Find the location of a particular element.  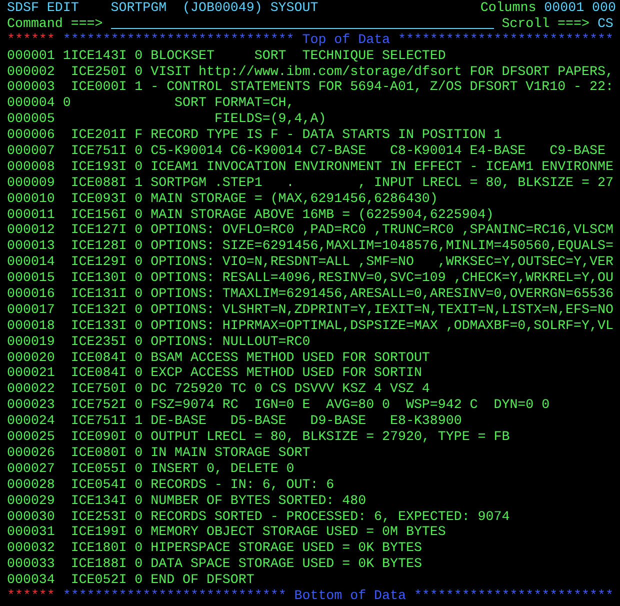

log-text: ICE052I 0 END OF DFSORT is located at coordinates (162, 580).